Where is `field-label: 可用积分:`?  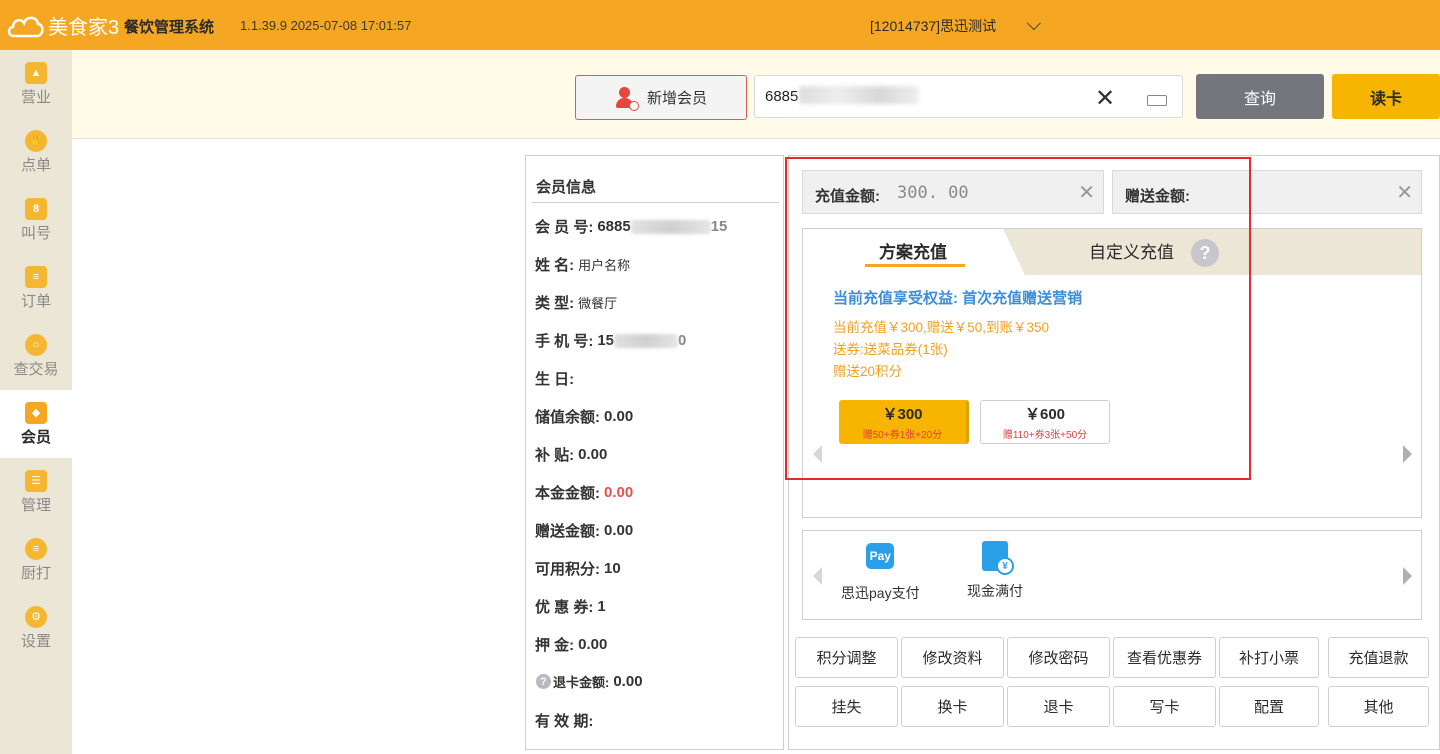 field-label: 可用积分: is located at coordinates (567, 569).